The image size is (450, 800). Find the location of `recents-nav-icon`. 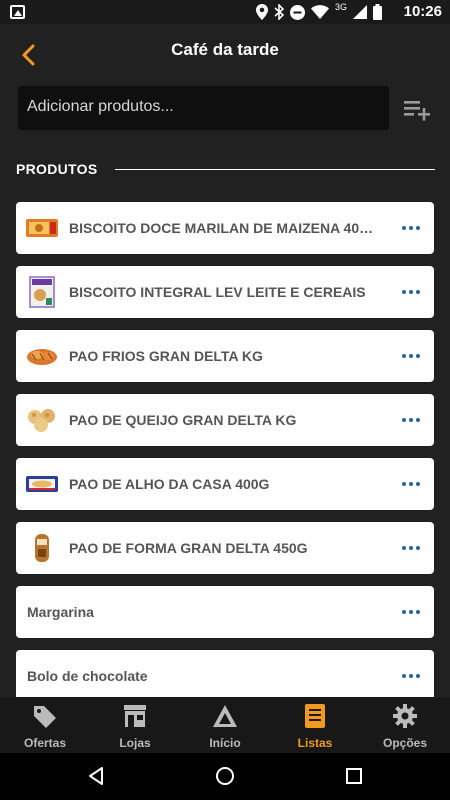

recents-nav-icon is located at coordinates (354, 776).